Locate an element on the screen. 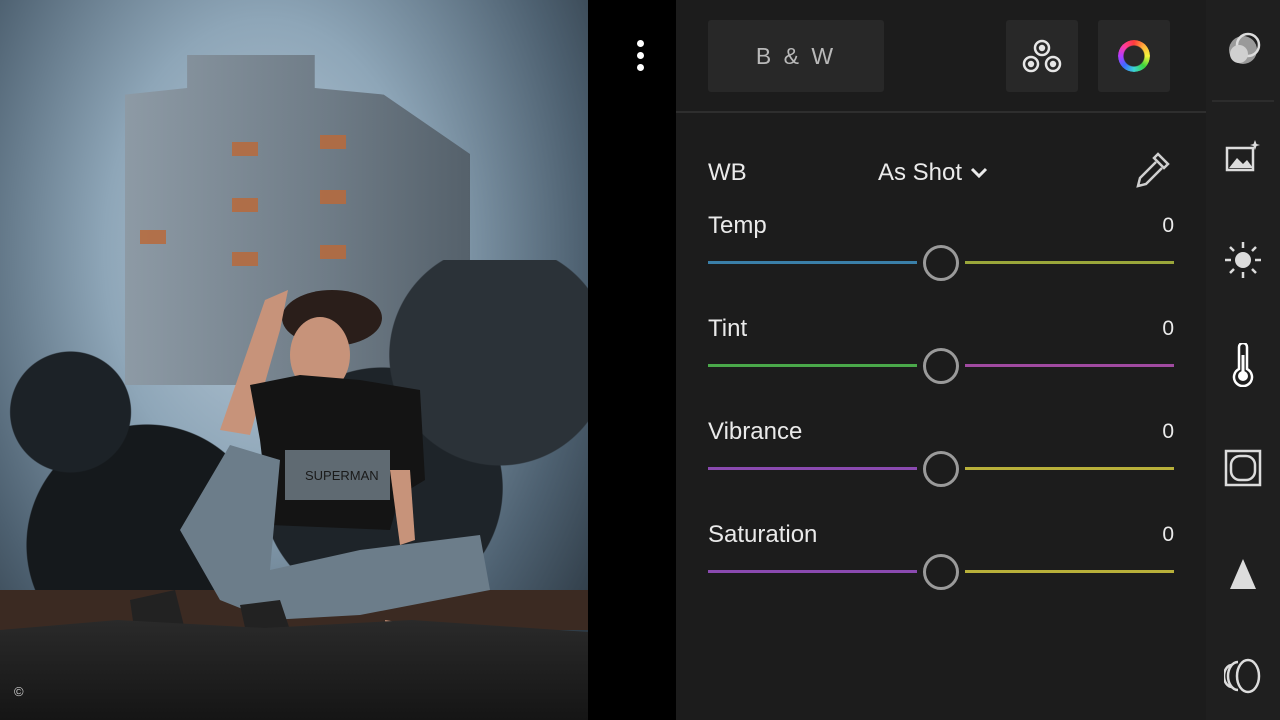 This screenshot has height=720, width=1280. color-mix-button is located at coordinates (1042, 56).